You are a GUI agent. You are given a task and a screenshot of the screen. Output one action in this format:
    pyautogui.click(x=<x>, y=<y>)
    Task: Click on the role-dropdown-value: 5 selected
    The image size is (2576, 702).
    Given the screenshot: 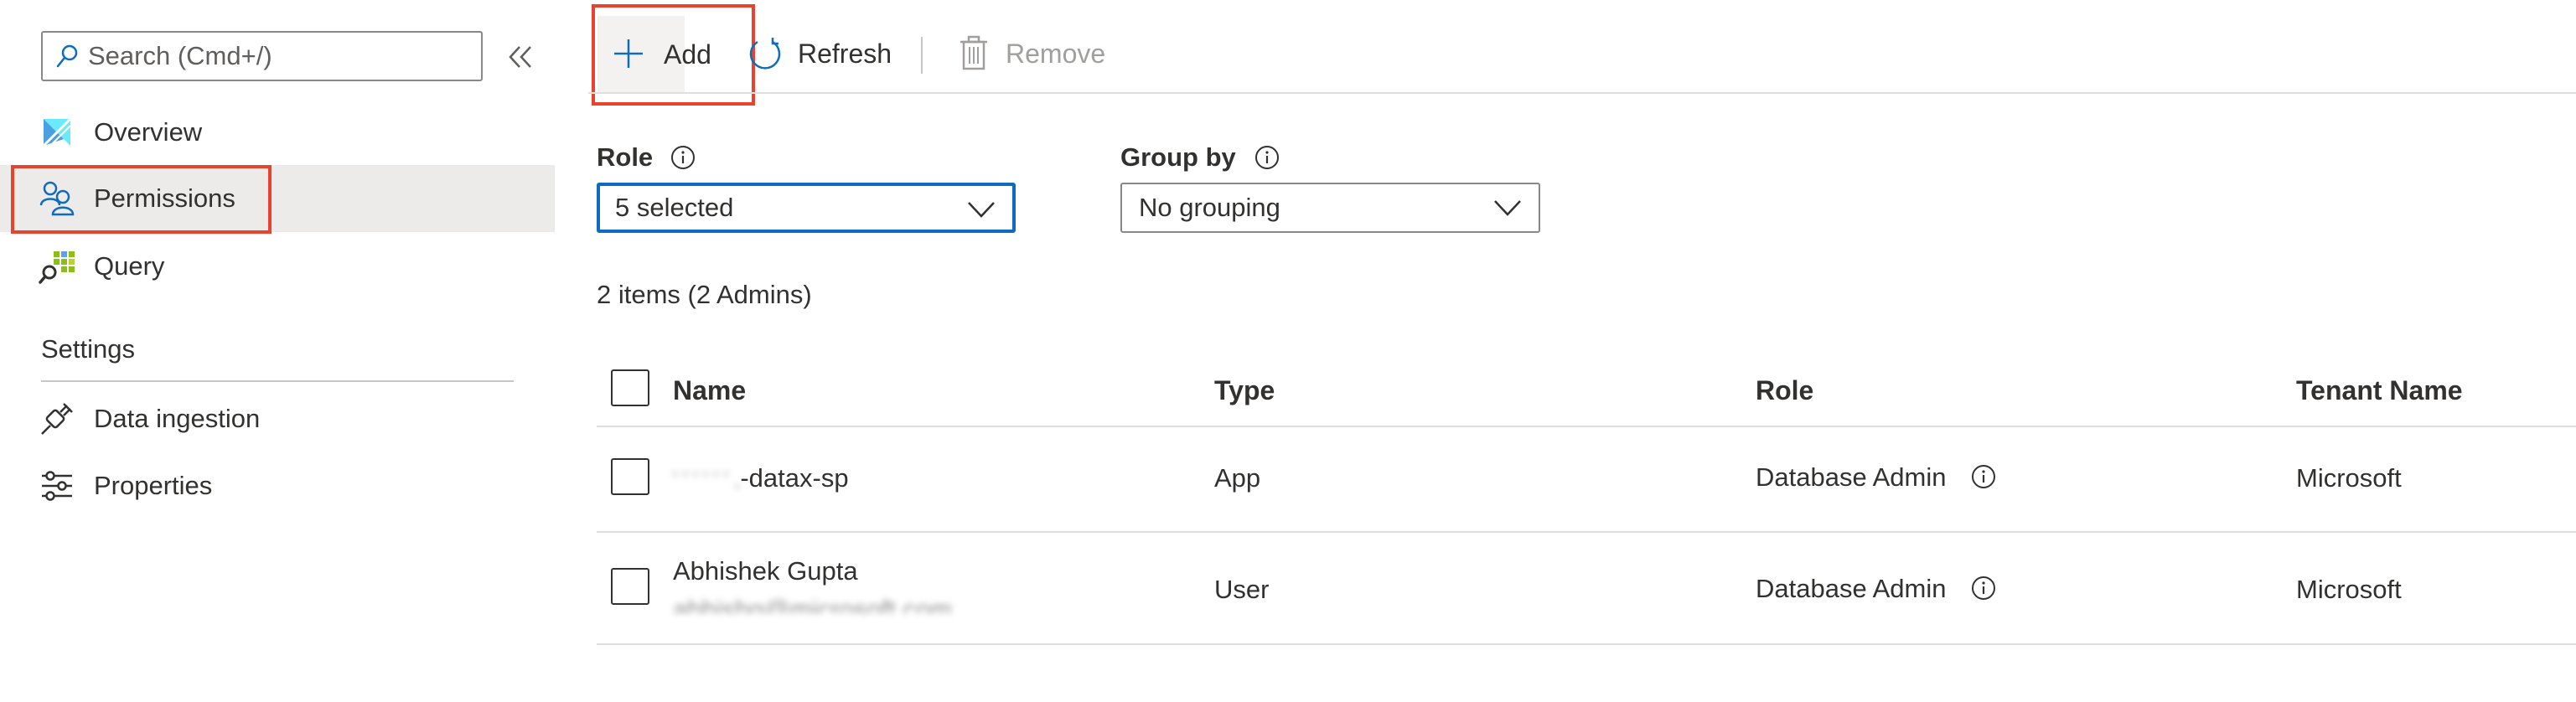 What is the action you would take?
    pyautogui.click(x=674, y=207)
    